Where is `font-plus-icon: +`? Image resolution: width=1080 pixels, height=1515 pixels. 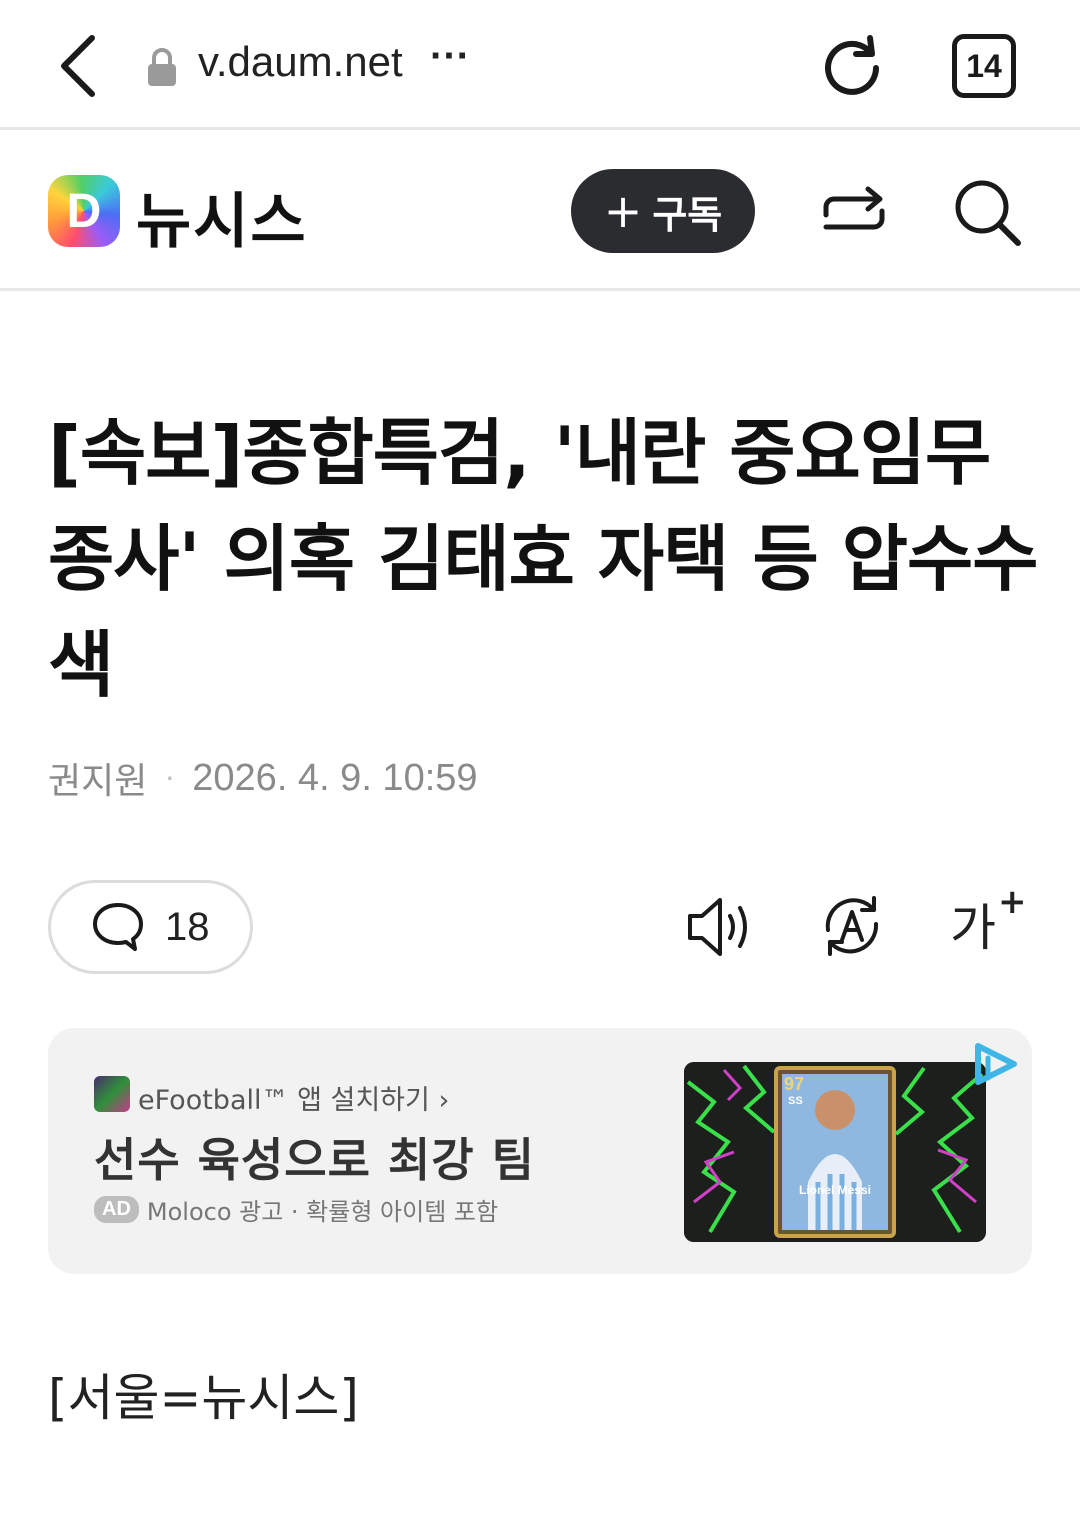 font-plus-icon: + is located at coordinates (1012, 902).